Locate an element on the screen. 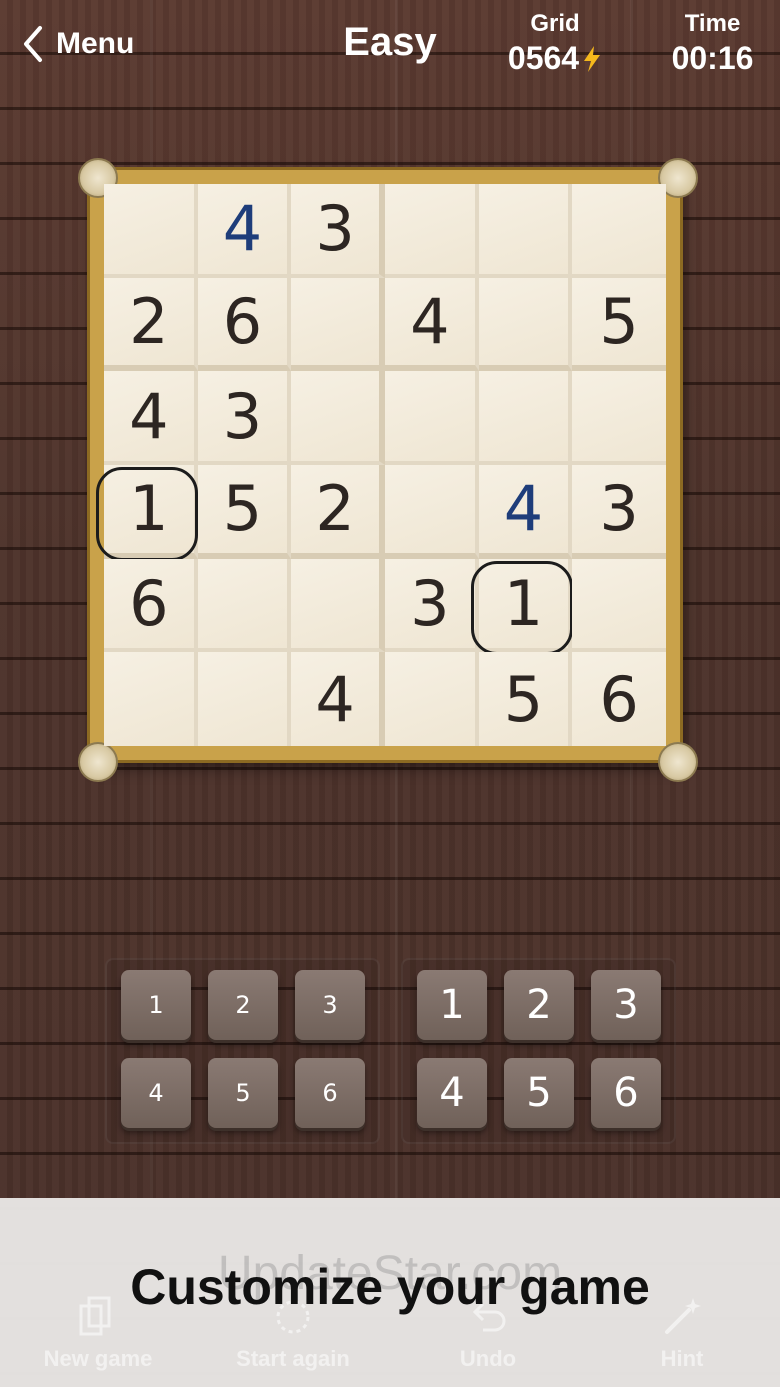  top-bar: Menu Easy Grid 0564 Time 00:16 is located at coordinates (390, 55).